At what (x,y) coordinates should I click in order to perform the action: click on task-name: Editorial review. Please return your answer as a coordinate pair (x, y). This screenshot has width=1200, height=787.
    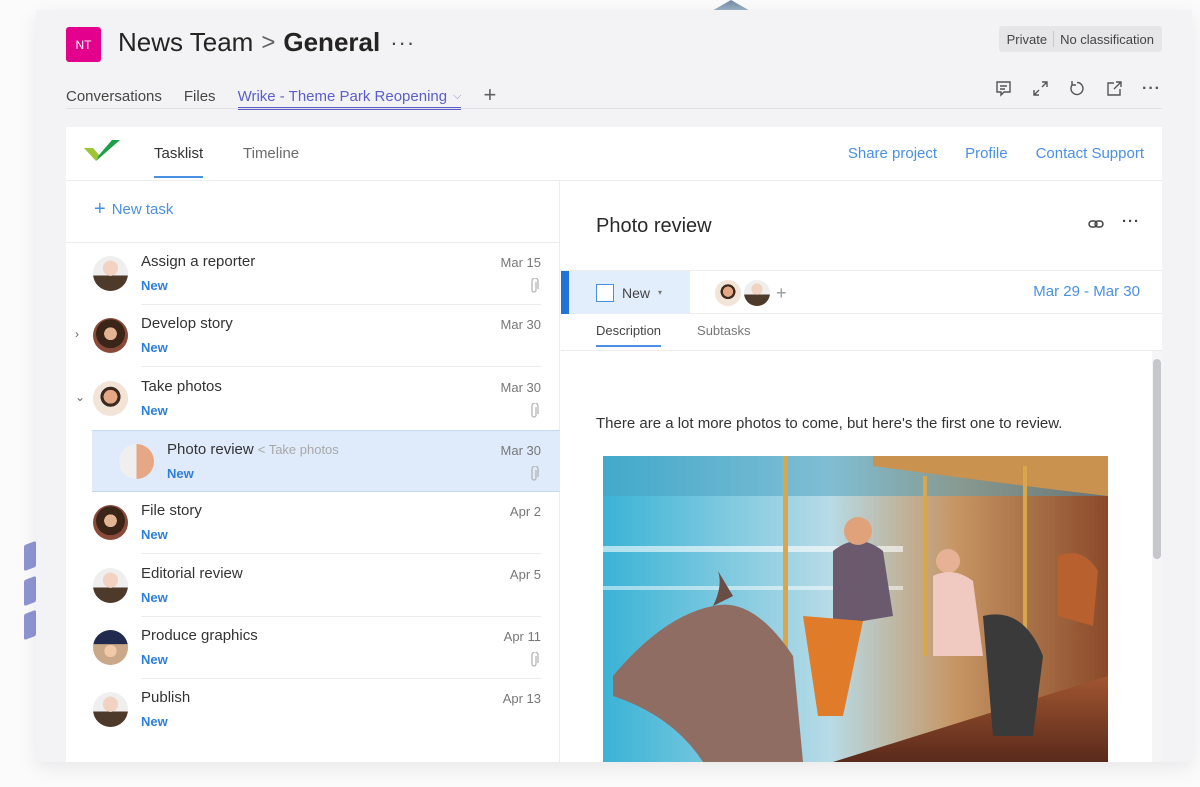
    Looking at the image, I should click on (192, 573).